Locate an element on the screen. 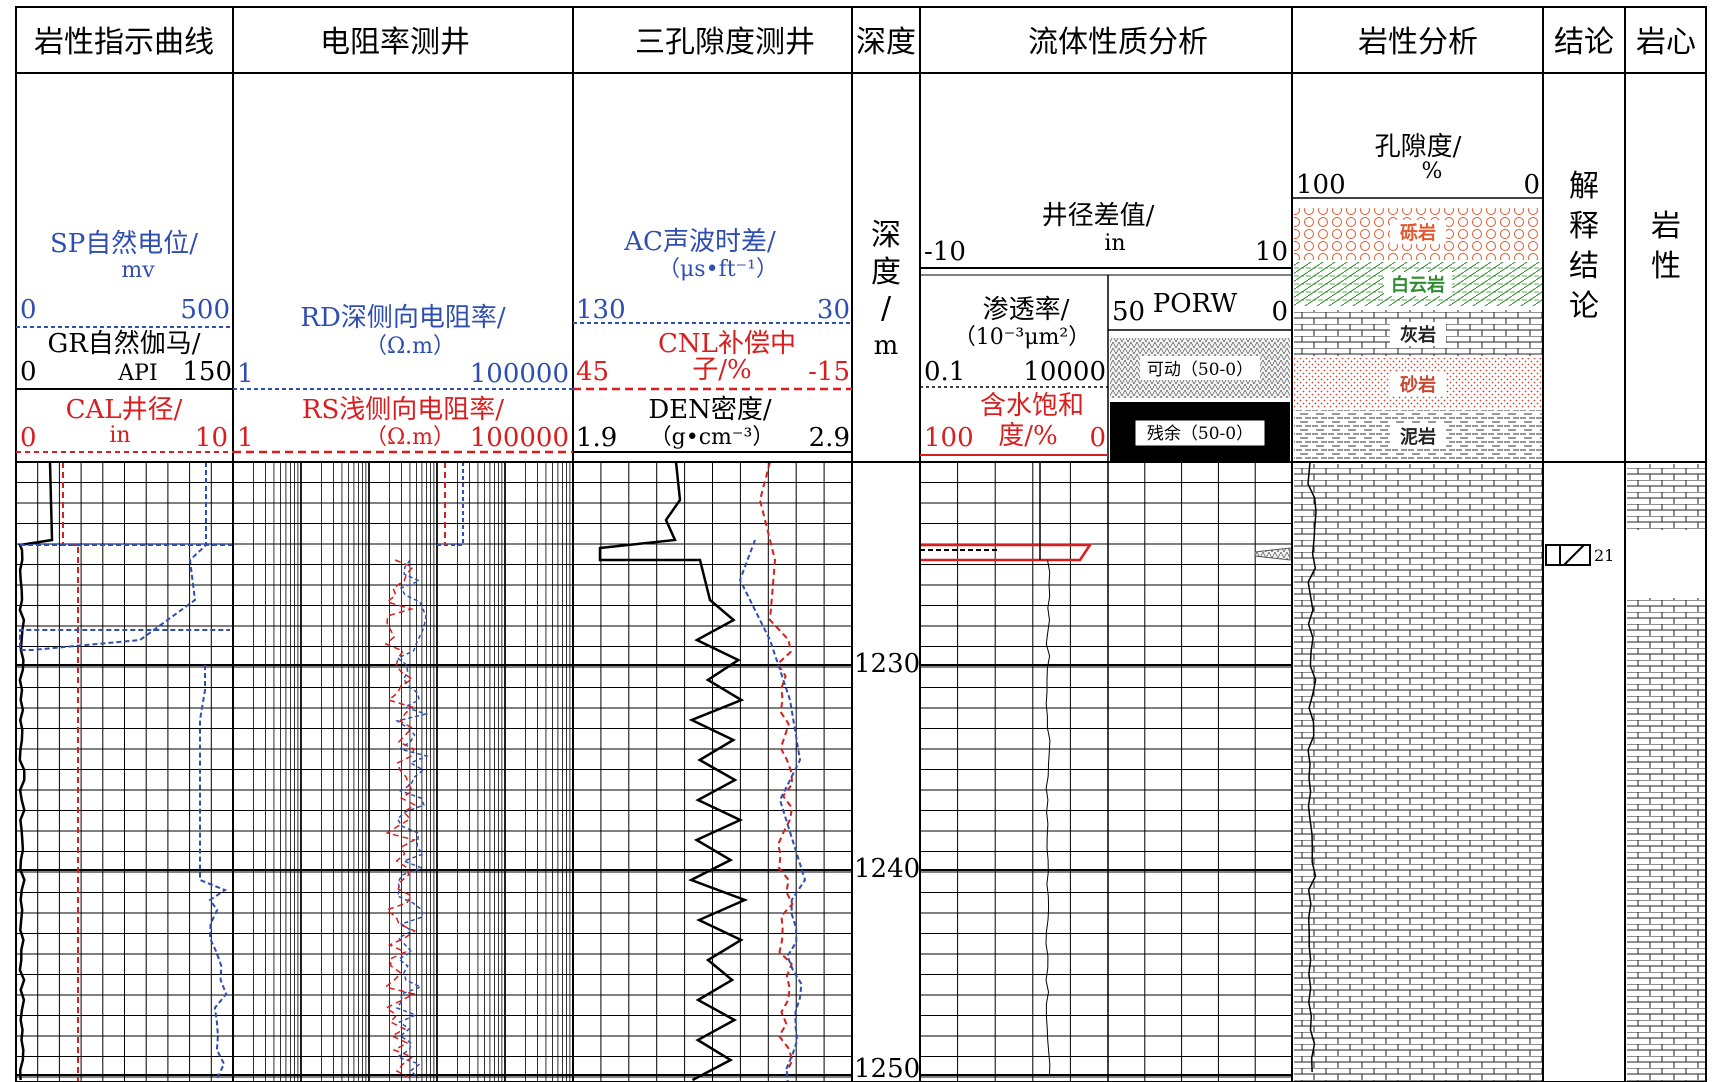  cnl-min: 45 is located at coordinates (592, 372).